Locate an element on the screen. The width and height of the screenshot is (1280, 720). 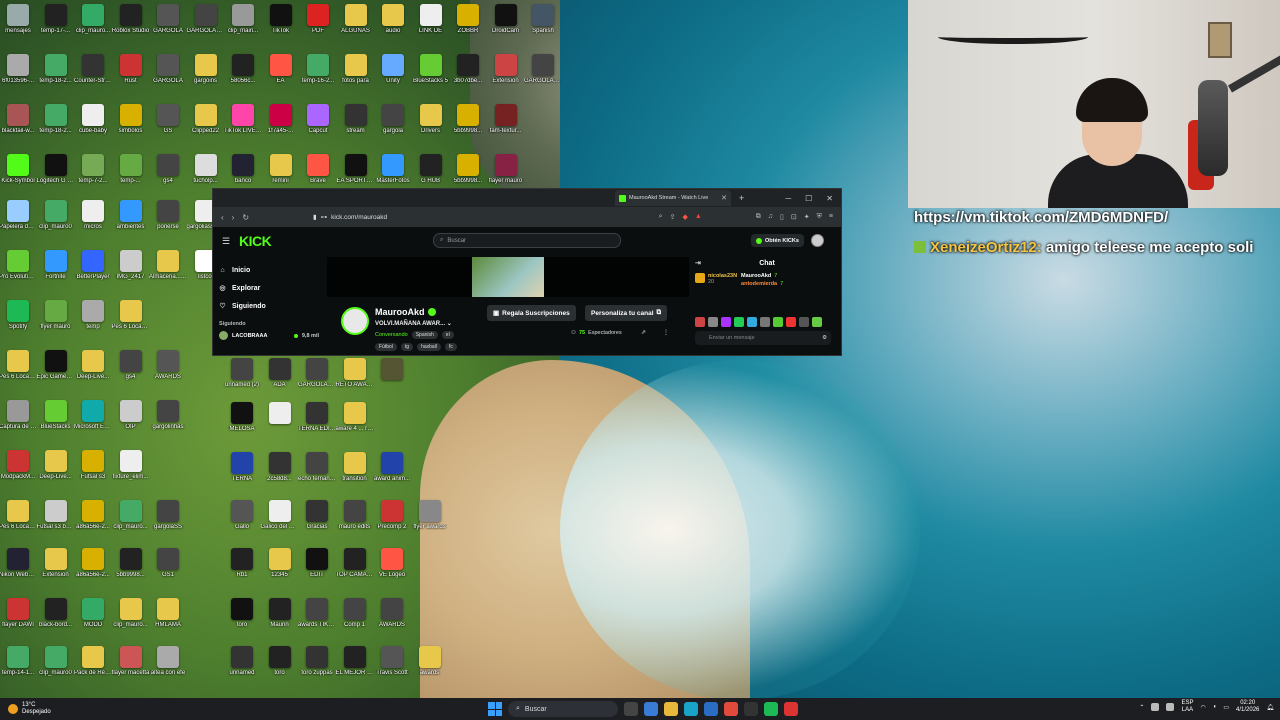
desktop-icon: Rust is located at coordinates (131, 77).